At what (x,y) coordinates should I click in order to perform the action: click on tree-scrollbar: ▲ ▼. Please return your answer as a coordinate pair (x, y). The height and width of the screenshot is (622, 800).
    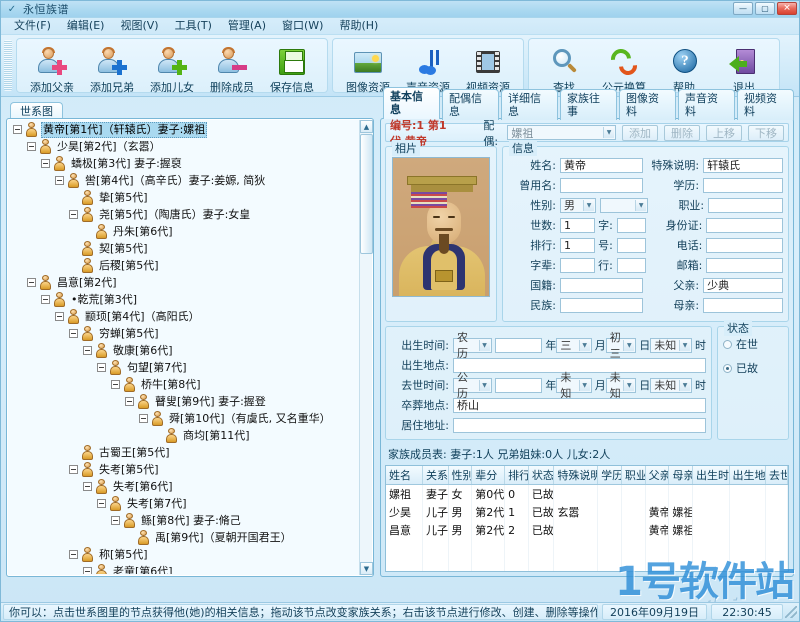
    Looking at the image, I should click on (366, 347).